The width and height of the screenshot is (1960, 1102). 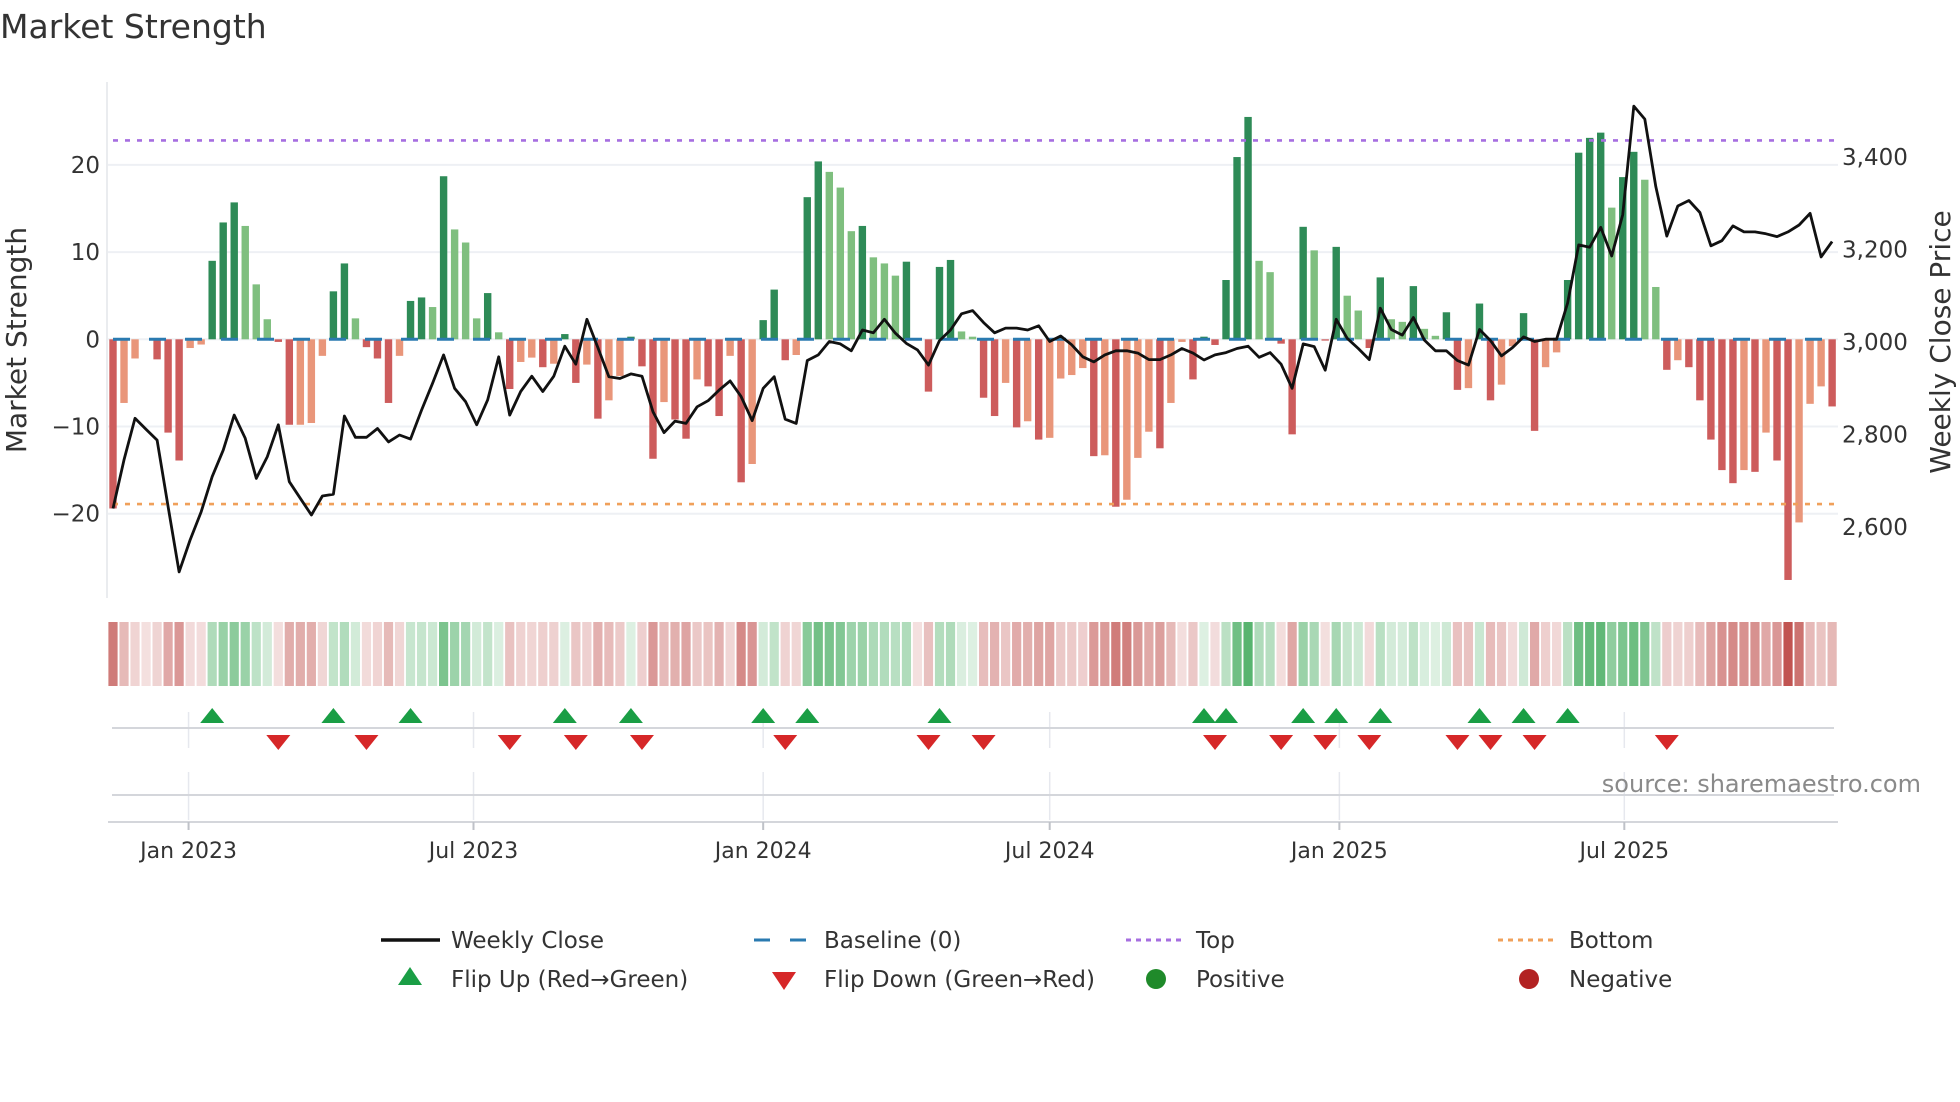 I want to click on triangle-up-icon, so click(x=410, y=976).